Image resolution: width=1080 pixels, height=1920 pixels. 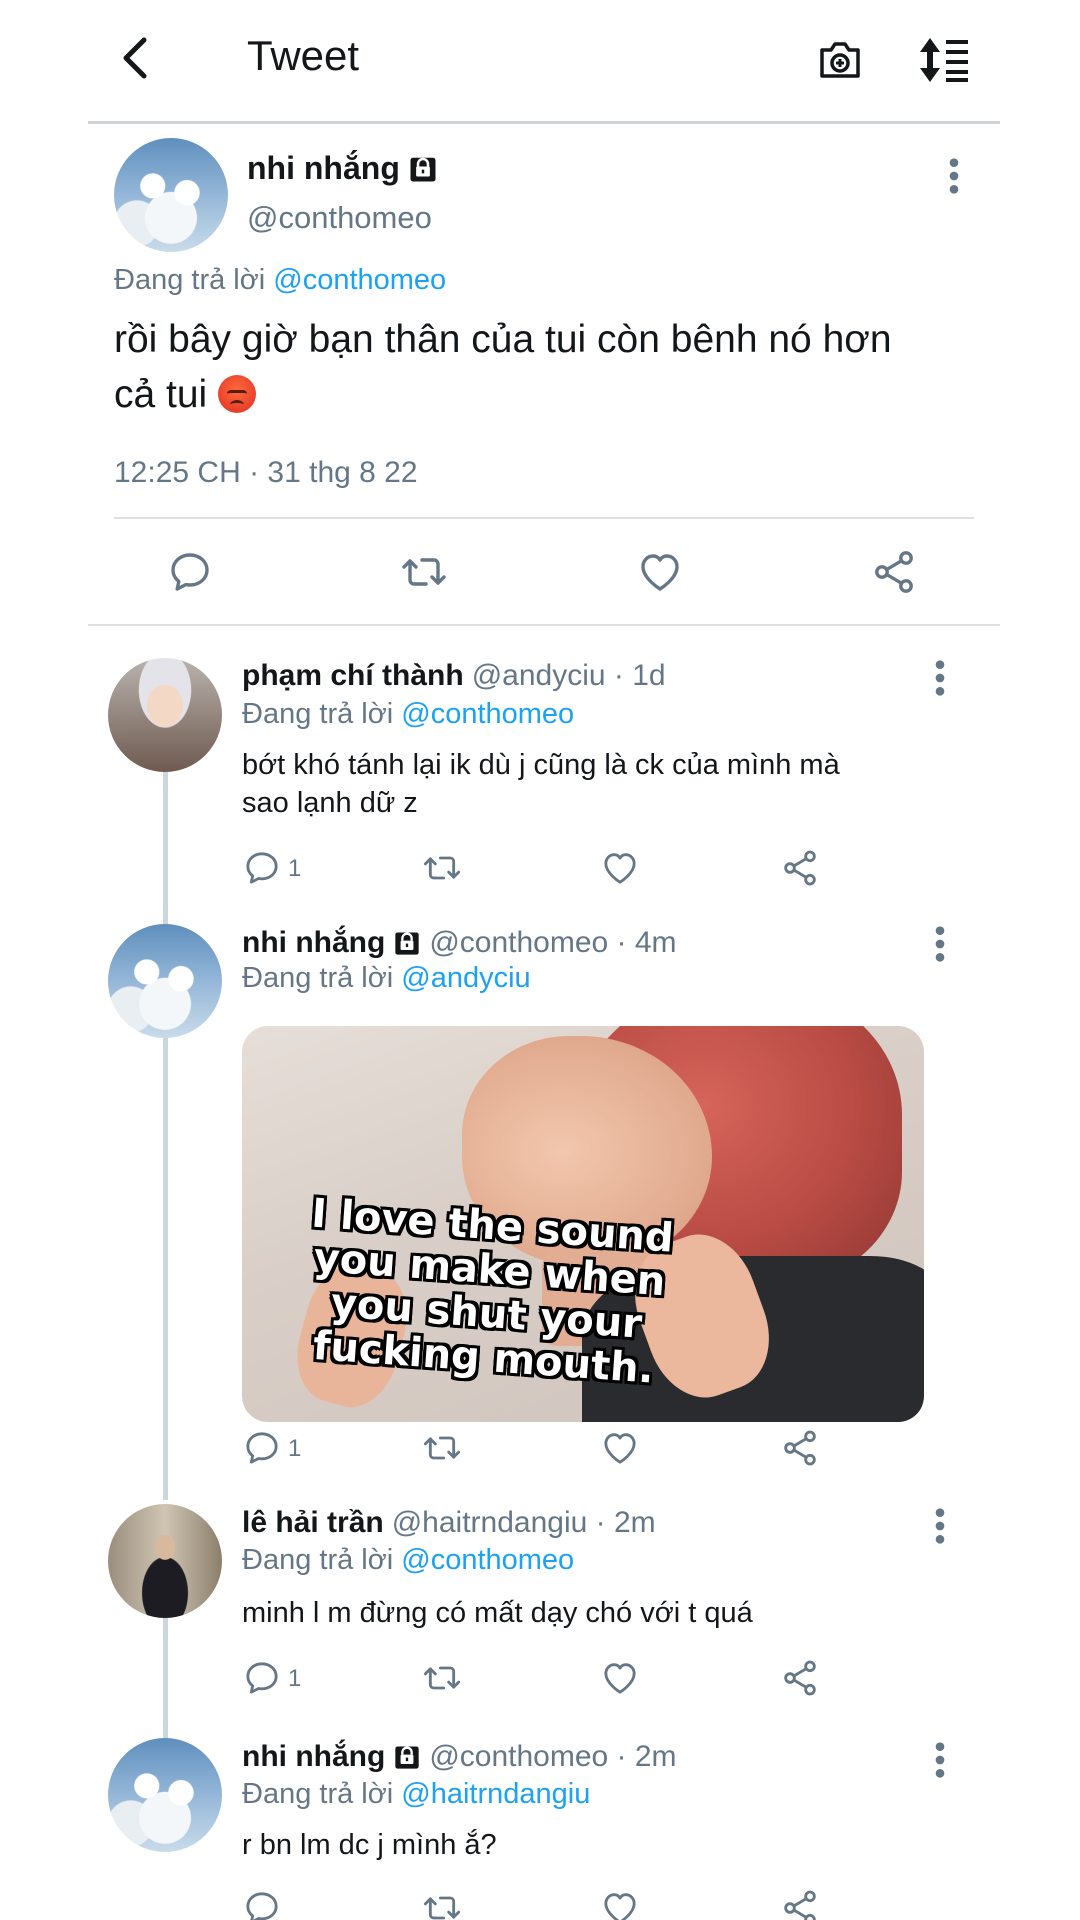 I want to click on replying-to: Đang trả lời @haitrndangiu, so click(x=416, y=1794).